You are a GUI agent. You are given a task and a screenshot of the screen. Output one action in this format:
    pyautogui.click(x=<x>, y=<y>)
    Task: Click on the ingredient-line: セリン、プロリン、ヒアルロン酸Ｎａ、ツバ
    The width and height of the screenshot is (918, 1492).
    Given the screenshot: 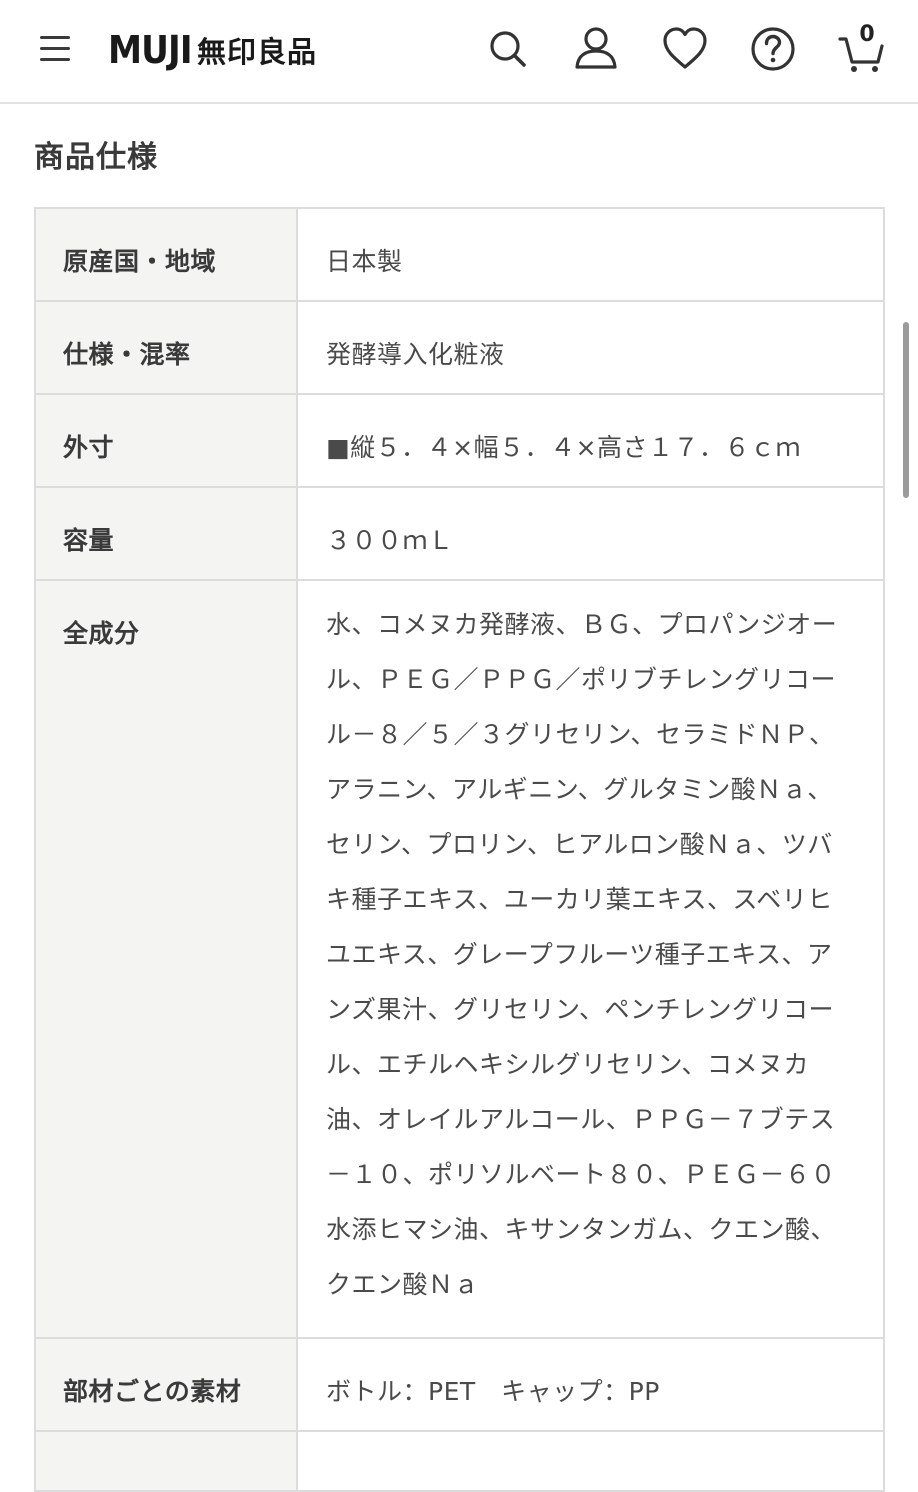 What is the action you would take?
    pyautogui.click(x=579, y=844)
    